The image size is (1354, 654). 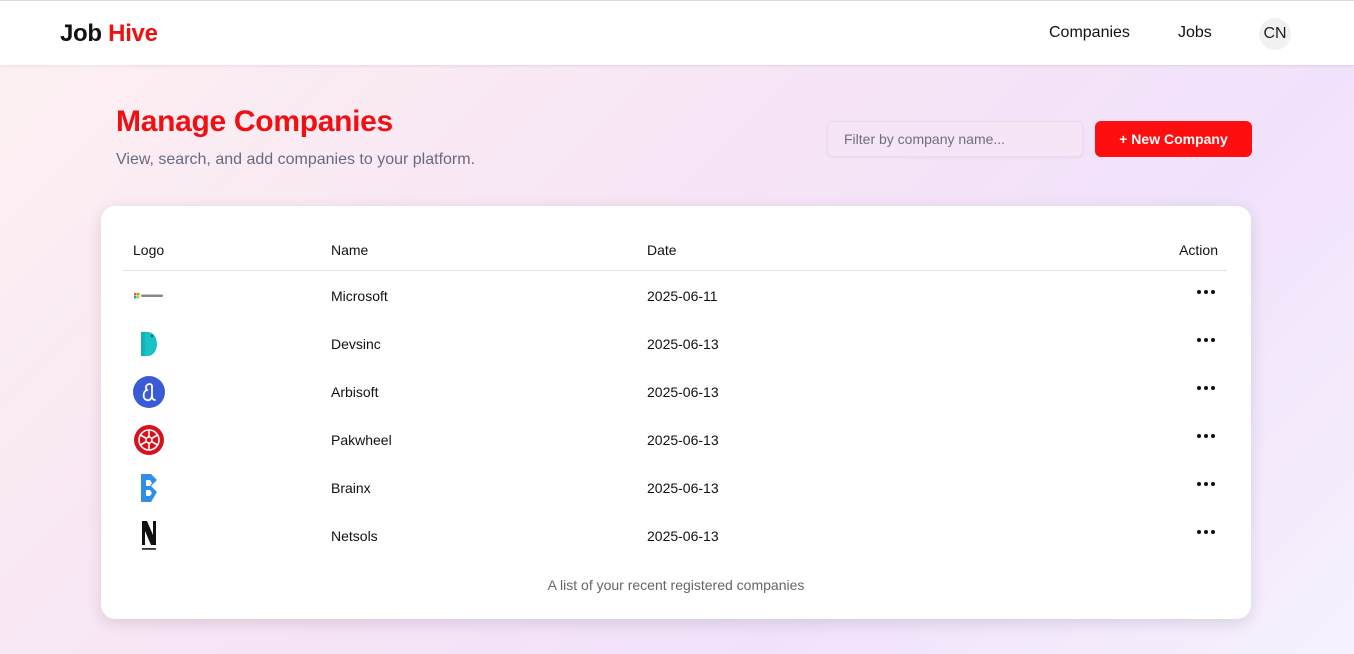 I want to click on new-company-button: + New Company, so click(x=1173, y=139).